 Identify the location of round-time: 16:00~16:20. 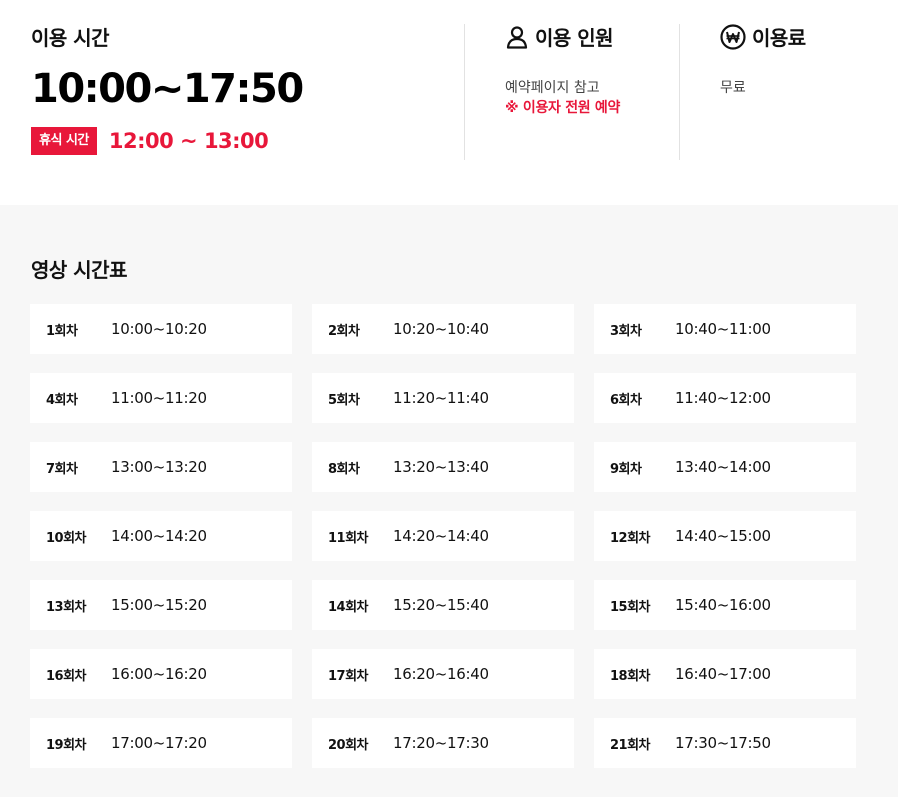
(159, 674).